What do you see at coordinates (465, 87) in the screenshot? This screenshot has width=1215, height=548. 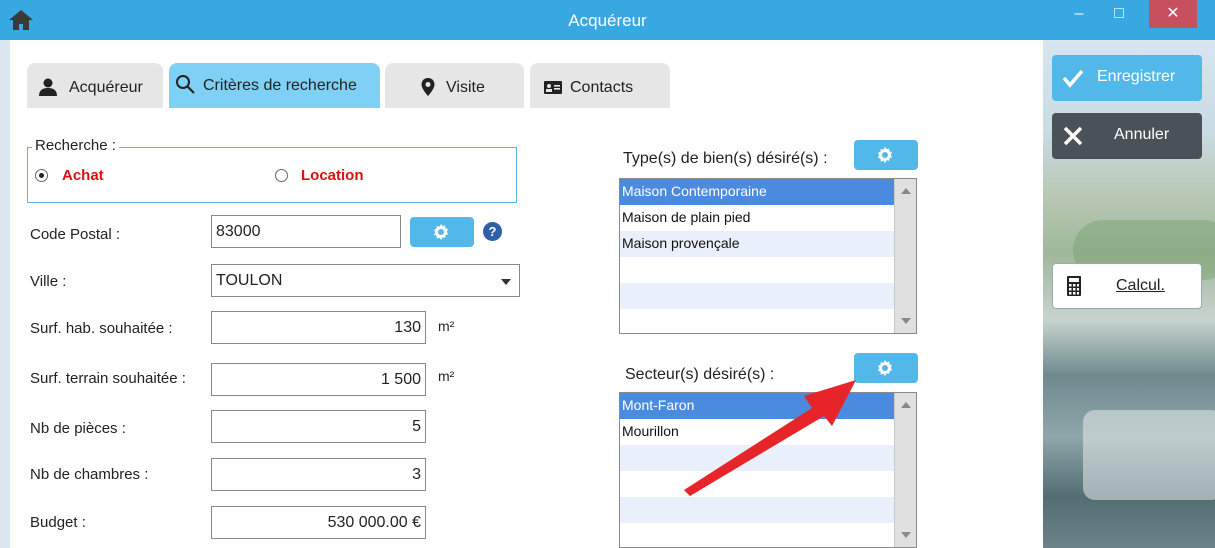 I see `tab-label: Visite` at bounding box center [465, 87].